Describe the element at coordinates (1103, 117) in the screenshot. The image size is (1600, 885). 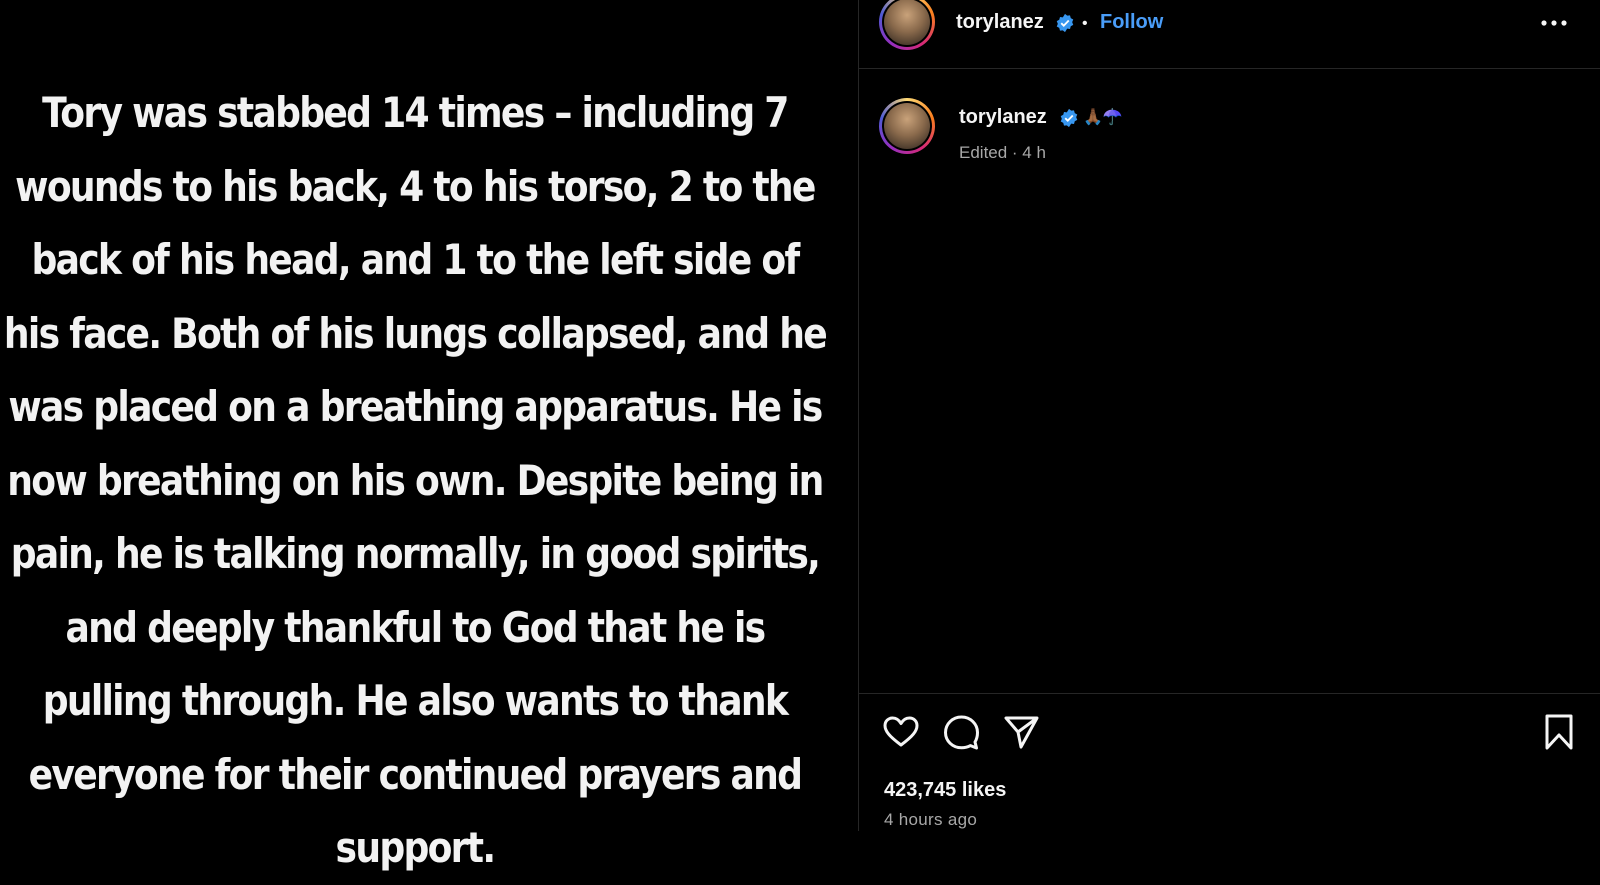
I see `caption-emojis: 🙏🏾☂️` at that location.